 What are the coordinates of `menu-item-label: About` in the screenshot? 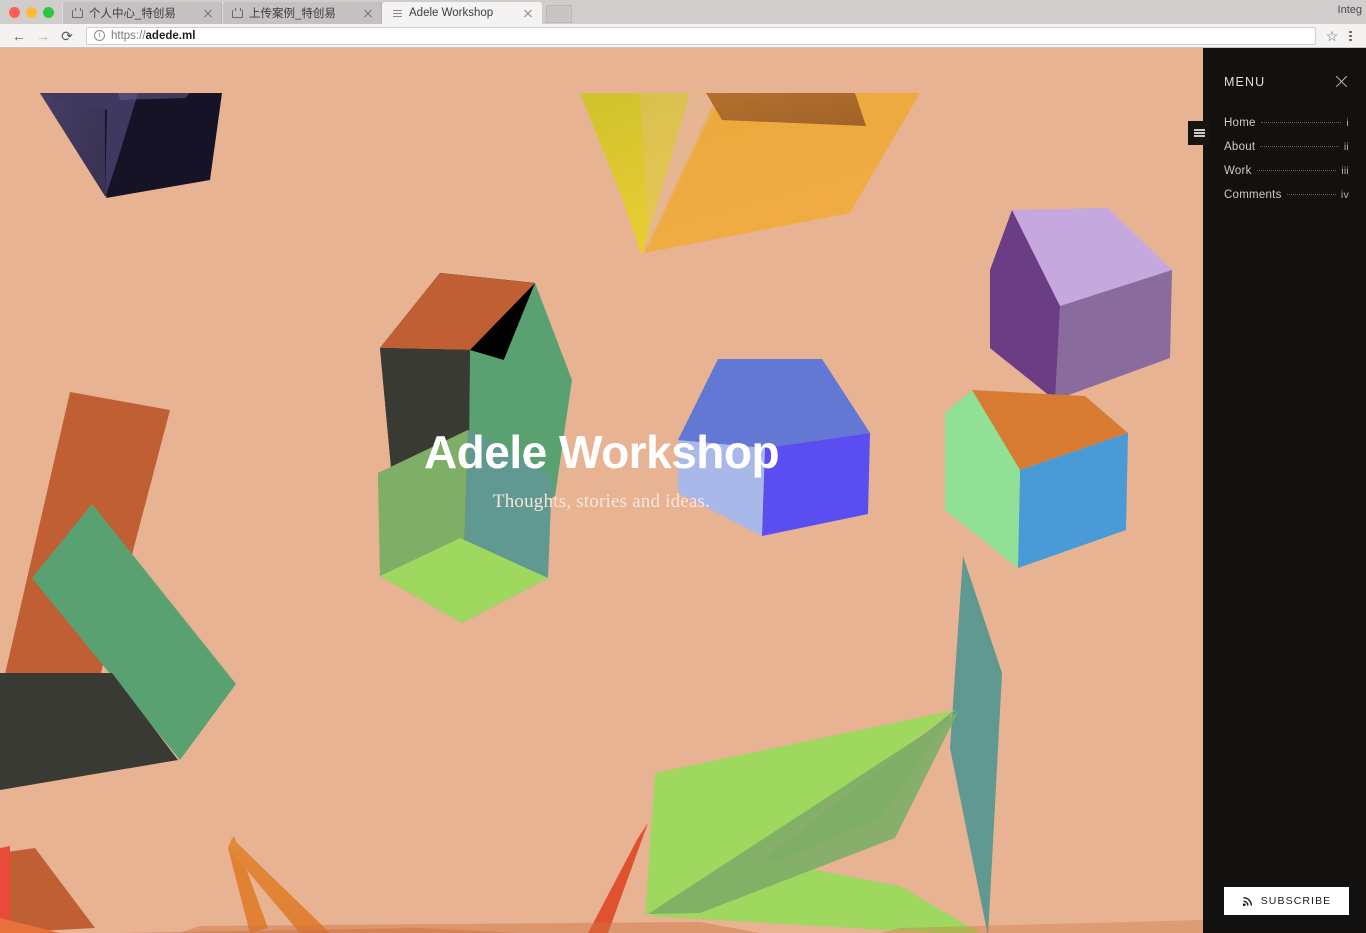 It's located at (1240, 147).